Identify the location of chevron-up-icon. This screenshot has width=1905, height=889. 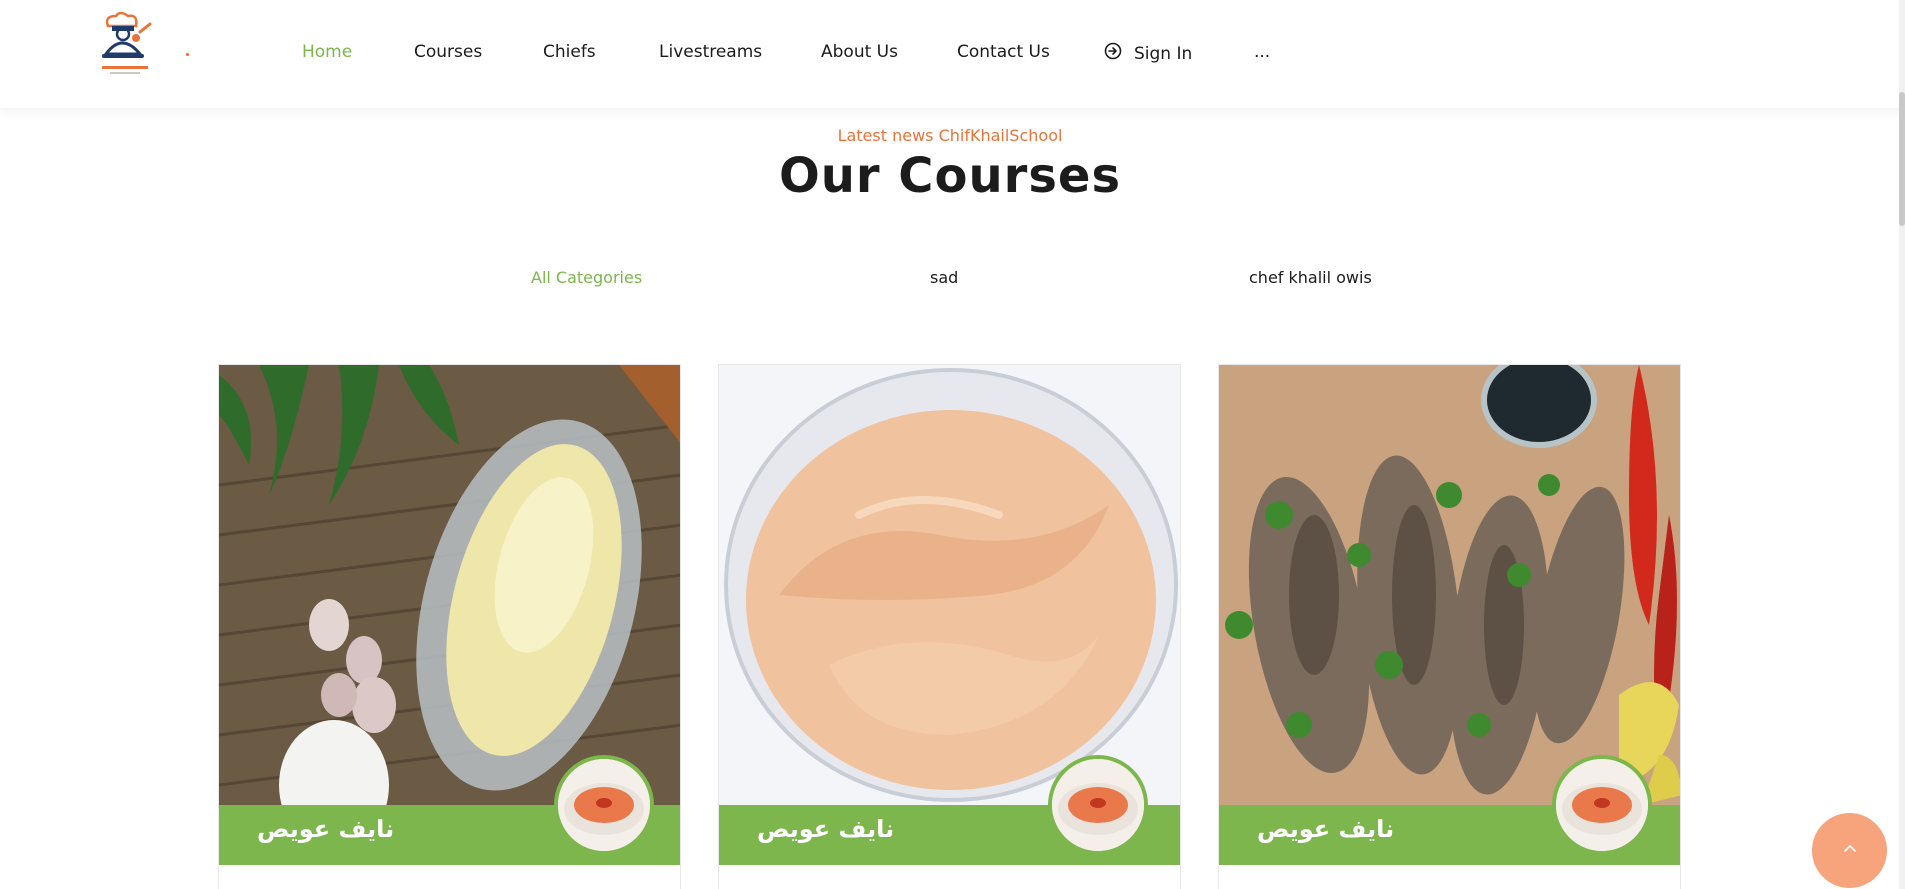
(1850, 851).